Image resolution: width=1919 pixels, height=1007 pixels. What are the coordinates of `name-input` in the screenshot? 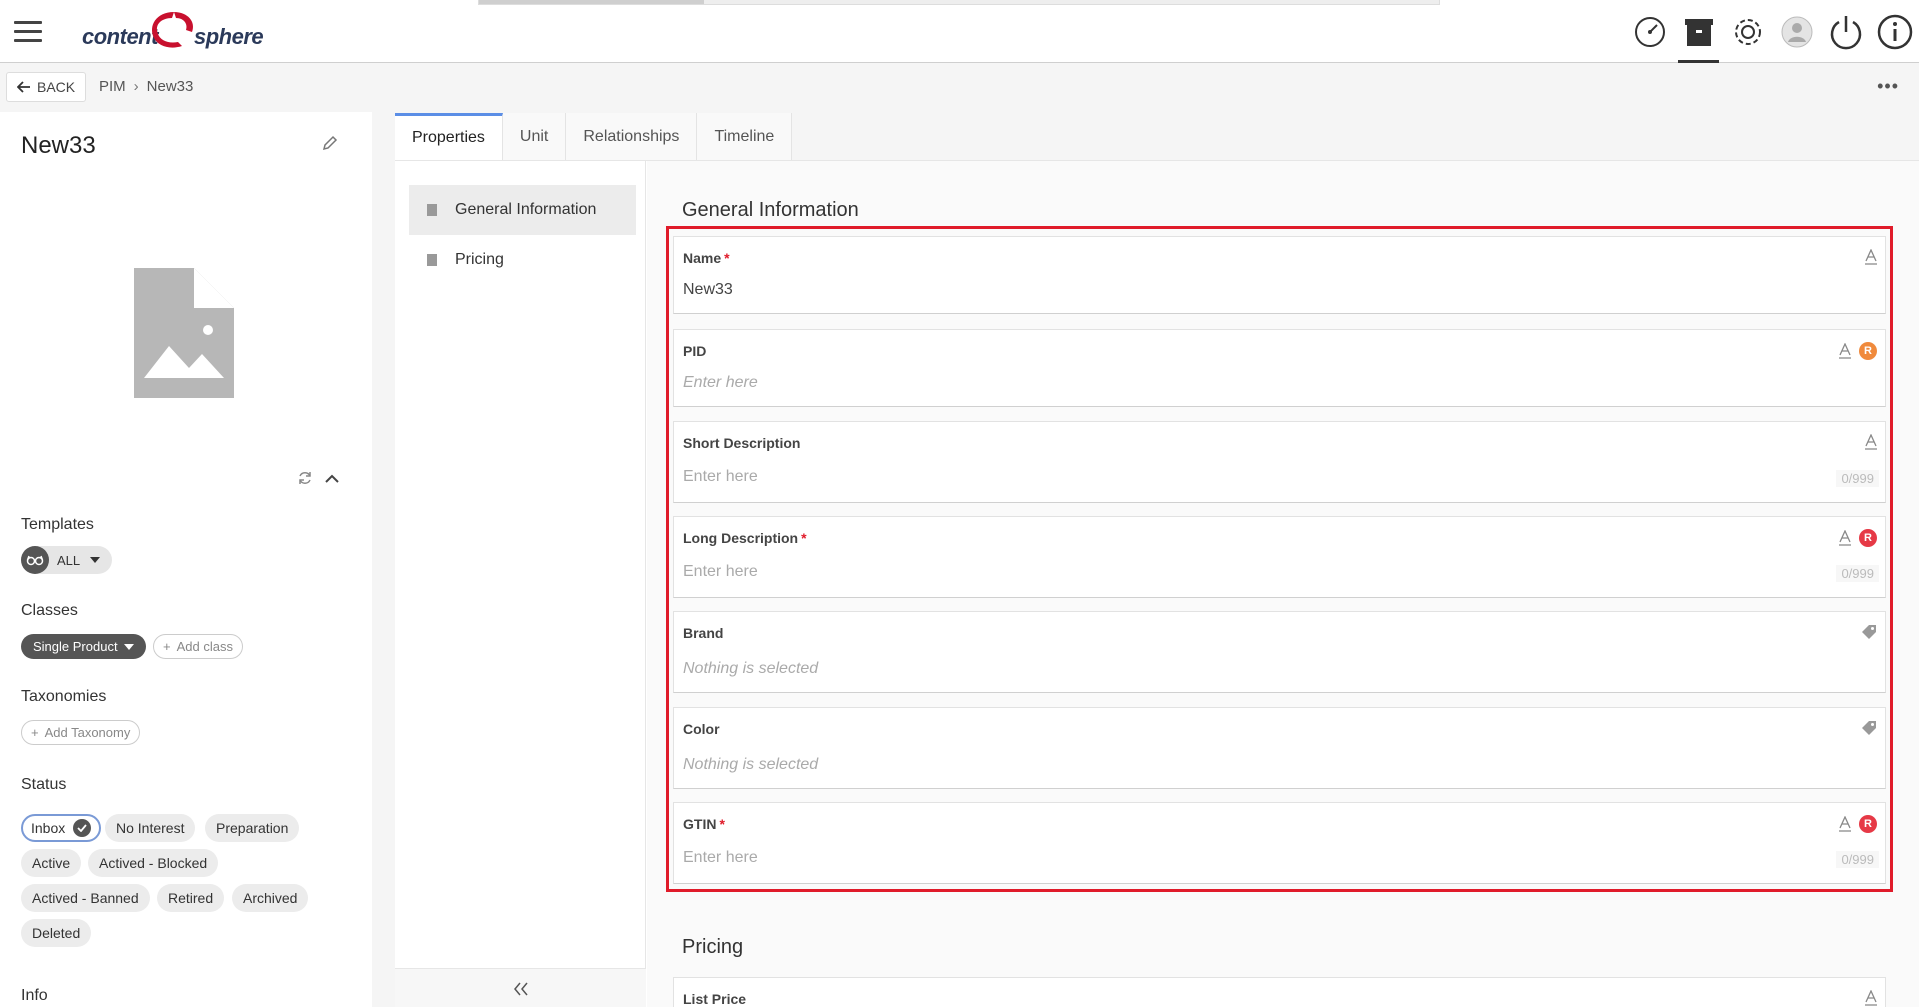 It's located at (1233, 290).